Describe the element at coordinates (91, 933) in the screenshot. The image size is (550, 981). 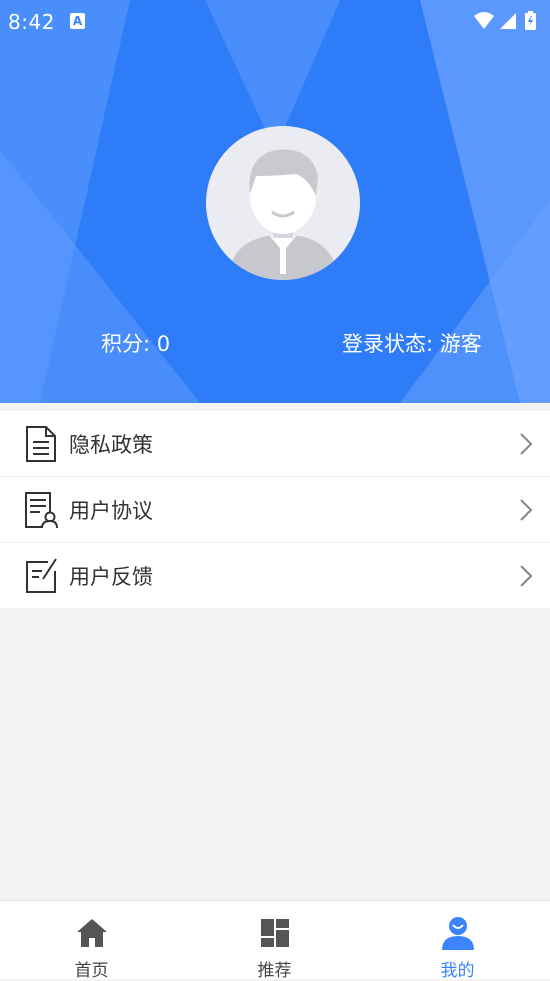
I see `home-icon` at that location.